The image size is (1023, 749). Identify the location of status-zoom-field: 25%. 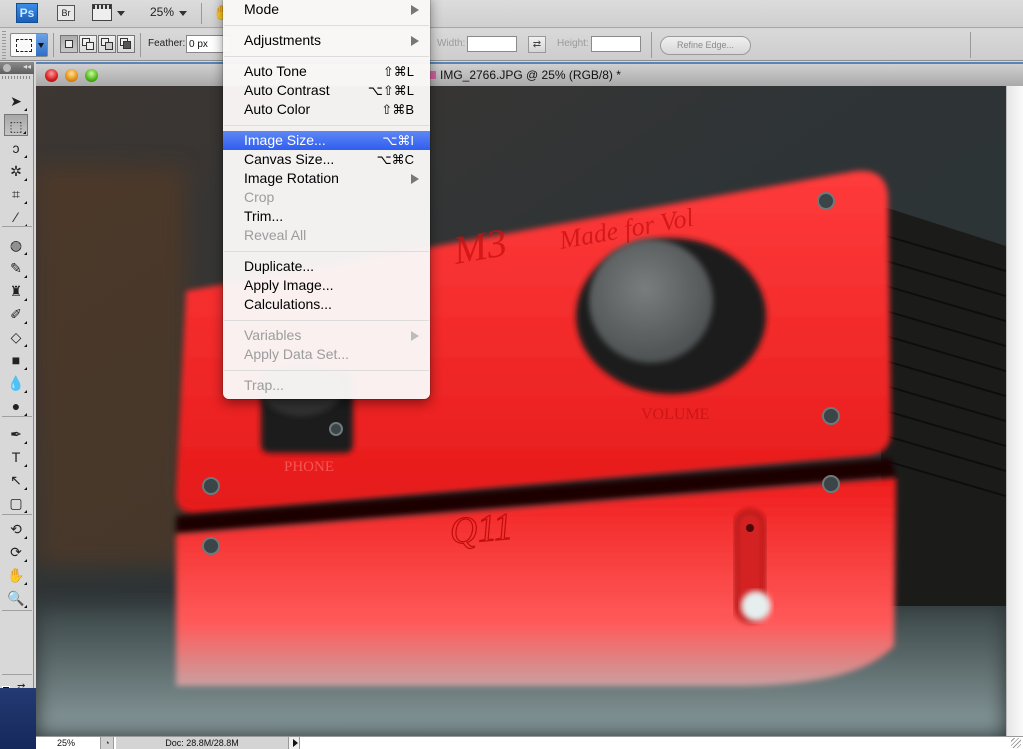
(66, 743).